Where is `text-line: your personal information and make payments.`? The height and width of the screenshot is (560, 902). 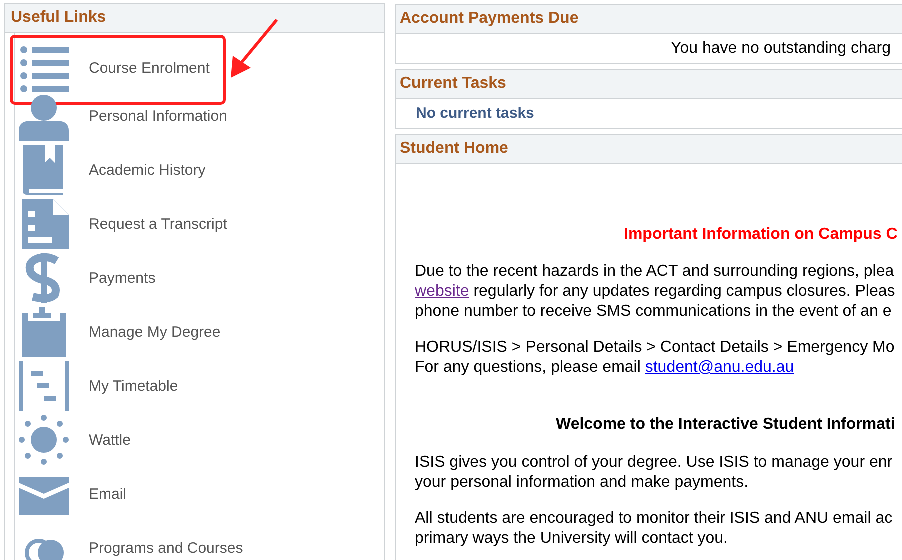
text-line: your personal information and make payments. is located at coordinates (582, 483).